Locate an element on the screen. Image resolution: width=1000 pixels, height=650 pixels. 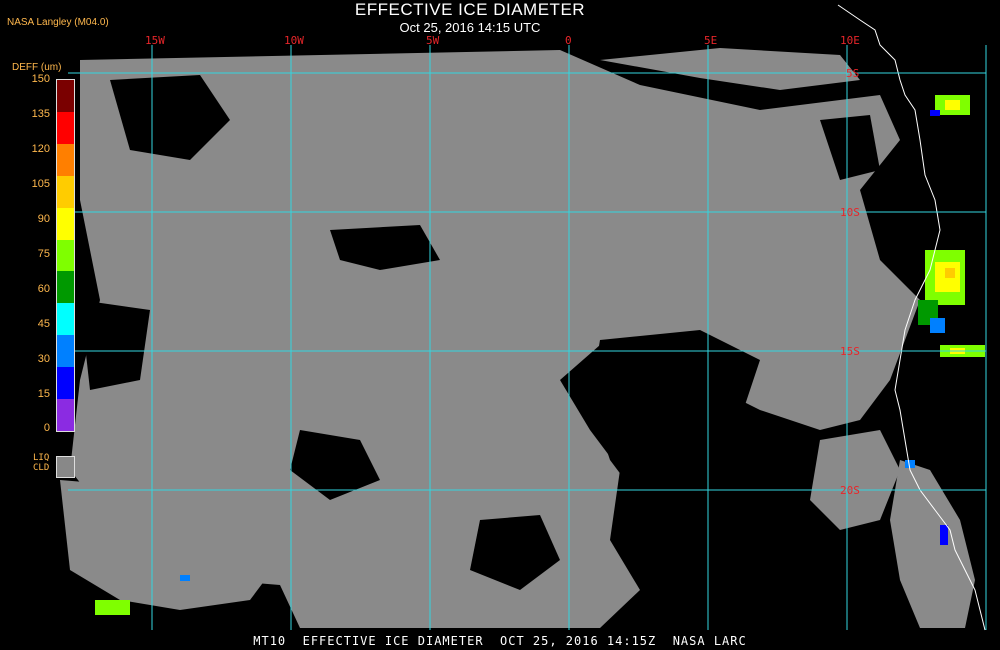
liquid-cloud-label-line1: LIQ is located at coordinates (41, 458).